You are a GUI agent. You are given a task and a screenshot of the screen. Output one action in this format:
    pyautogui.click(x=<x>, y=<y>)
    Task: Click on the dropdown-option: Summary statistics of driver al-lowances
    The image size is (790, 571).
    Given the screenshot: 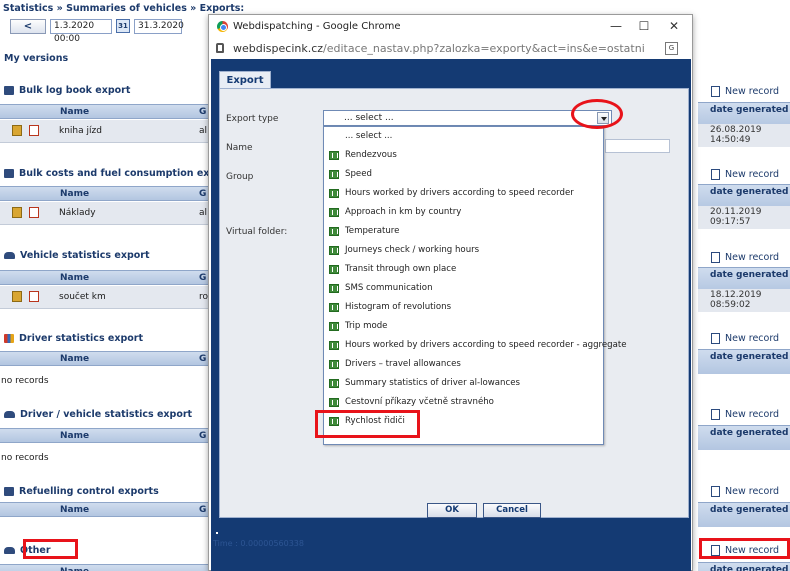 What is the action you would take?
    pyautogui.click(x=463, y=383)
    